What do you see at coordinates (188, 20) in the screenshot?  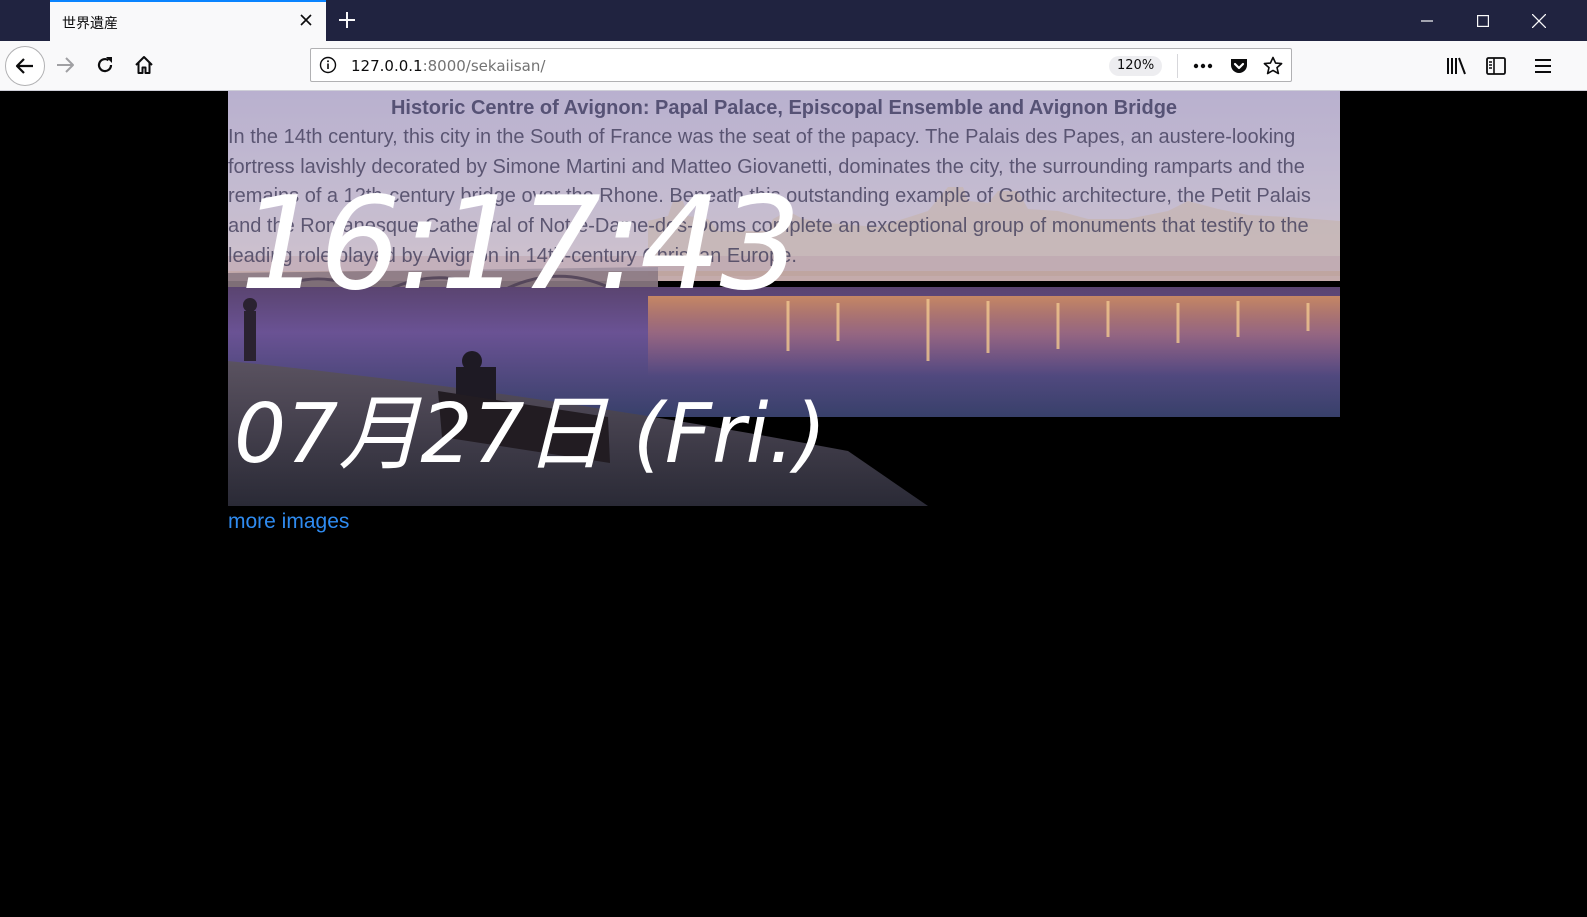 I see `tab-active: 世界遺産` at bounding box center [188, 20].